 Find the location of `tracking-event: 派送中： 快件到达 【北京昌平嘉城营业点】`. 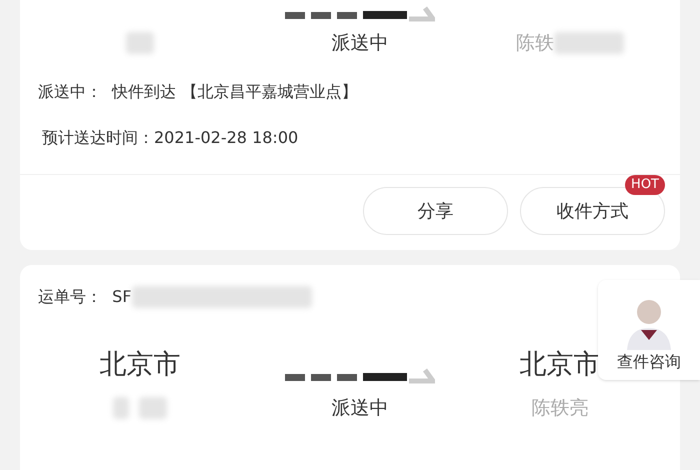

tracking-event: 派送中： 快件到达 【北京昌平嘉城营业点】 is located at coordinates (198, 92).